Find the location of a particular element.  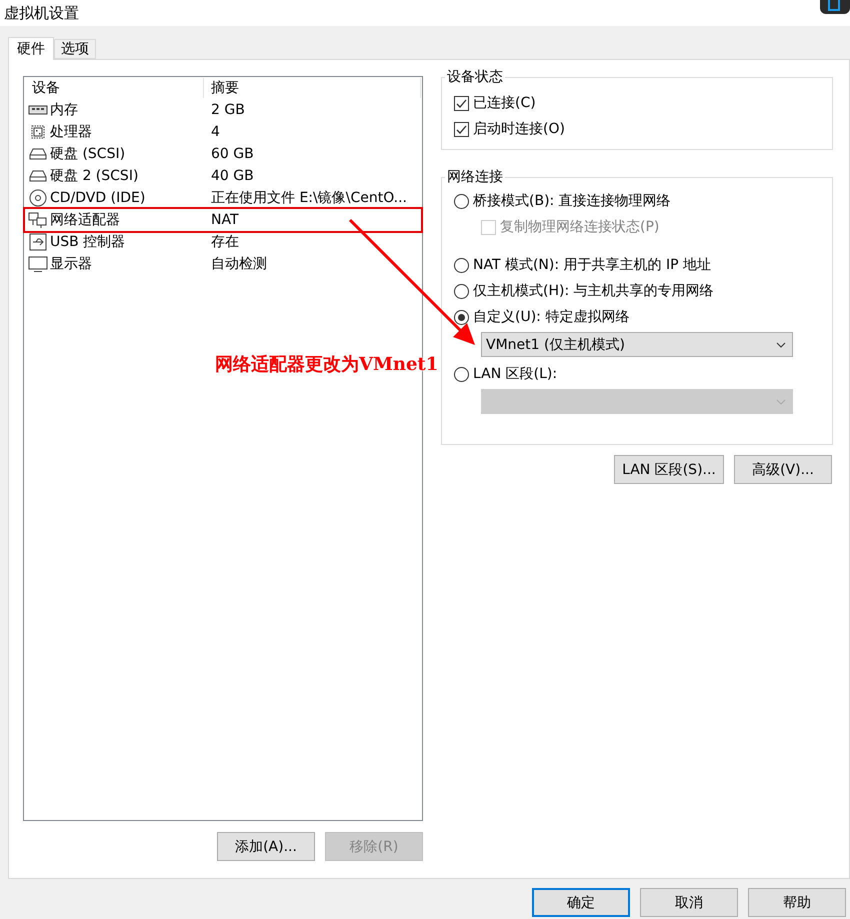

device-name: 网络适配器 is located at coordinates (85, 220).